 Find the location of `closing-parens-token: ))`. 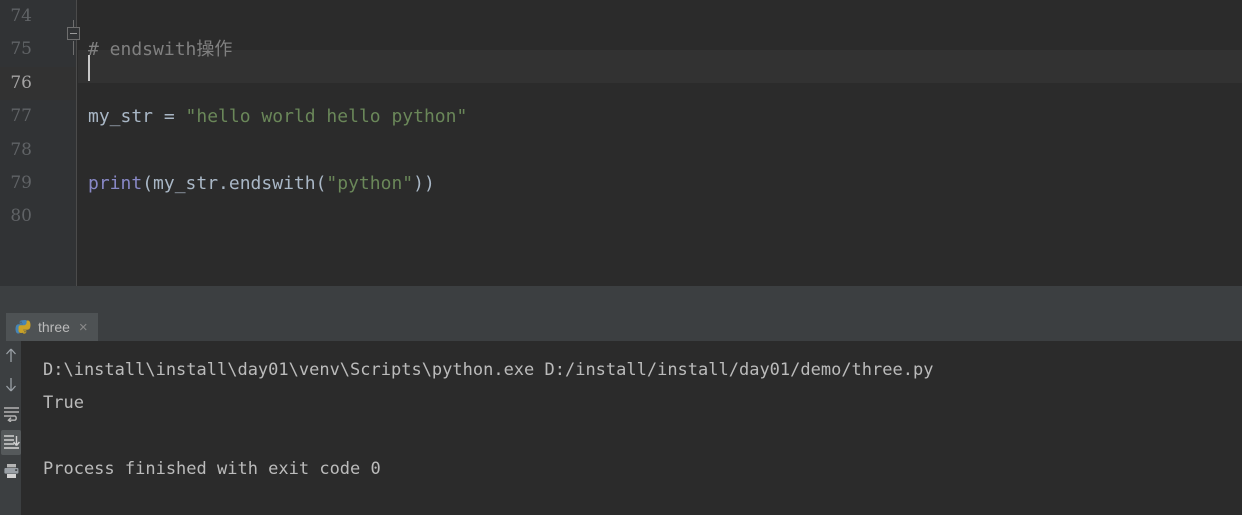

closing-parens-token: )) is located at coordinates (424, 183).